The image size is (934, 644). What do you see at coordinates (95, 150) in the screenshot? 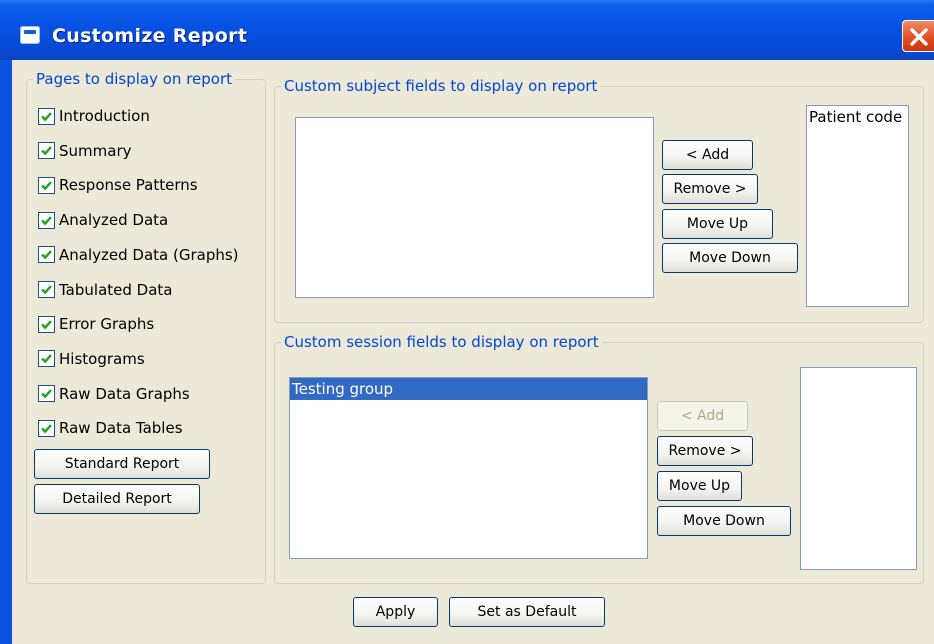
I see `page-checkbox-label: Summary` at bounding box center [95, 150].